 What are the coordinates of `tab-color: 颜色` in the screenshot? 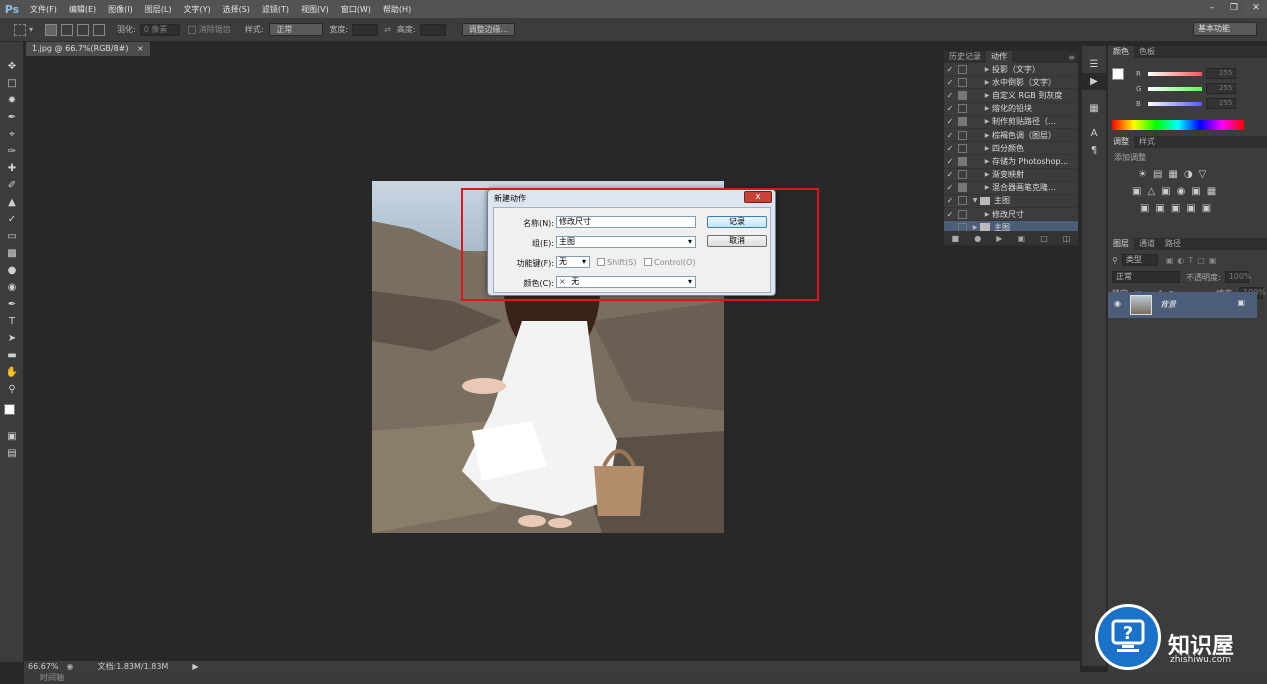 It's located at (1121, 52).